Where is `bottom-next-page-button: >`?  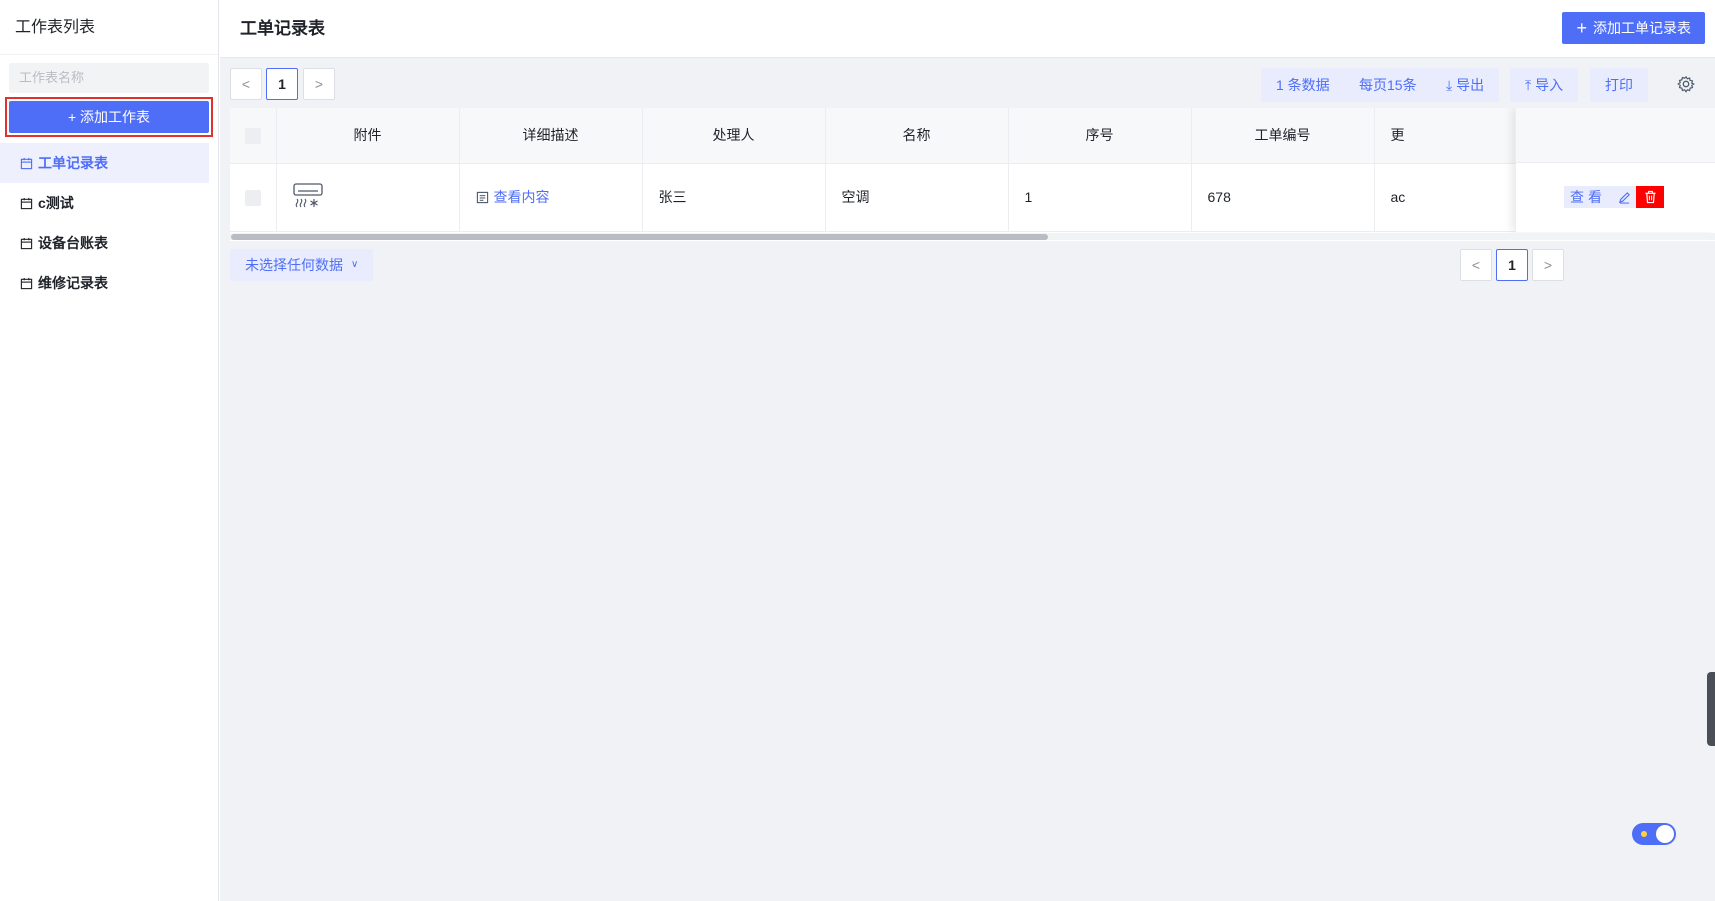 bottom-next-page-button: > is located at coordinates (1548, 265).